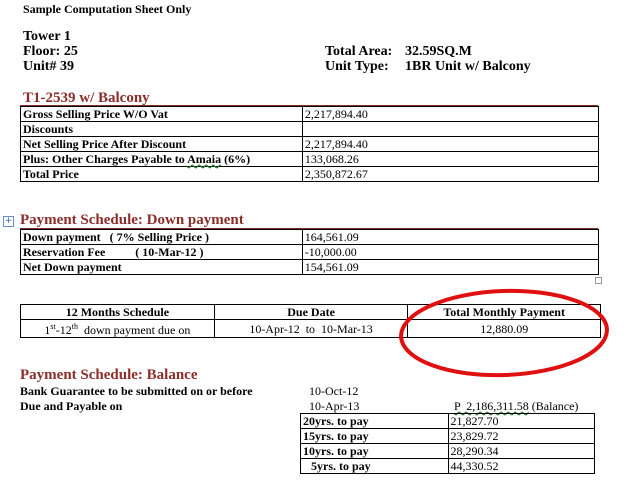 The height and width of the screenshot is (495, 628). What do you see at coordinates (450, 174) in the screenshot?
I see `table-cell-value: 2,350,872.67` at bounding box center [450, 174].